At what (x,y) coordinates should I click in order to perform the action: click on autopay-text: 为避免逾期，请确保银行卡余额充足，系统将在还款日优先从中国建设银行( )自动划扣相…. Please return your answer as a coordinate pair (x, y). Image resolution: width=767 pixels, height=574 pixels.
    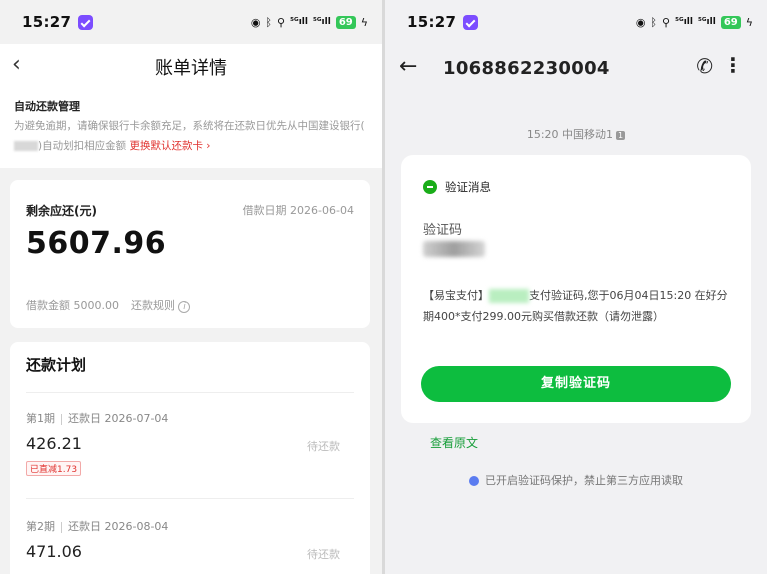
    Looking at the image, I should click on (191, 136).